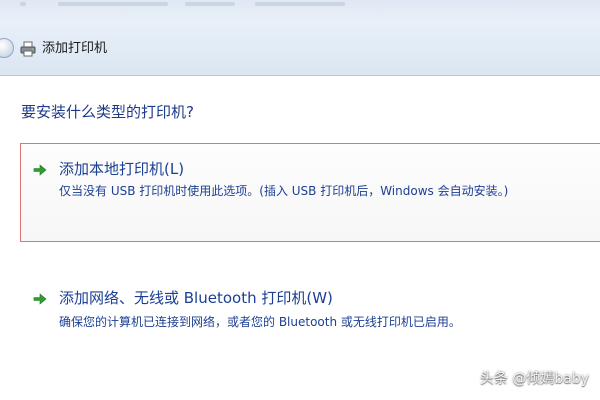  What do you see at coordinates (260, 322) in the screenshot?
I see `option-description: 确保您的计算机已连接到网络，或者您的 Bluetooth 或无线打印机已启用。` at bounding box center [260, 322].